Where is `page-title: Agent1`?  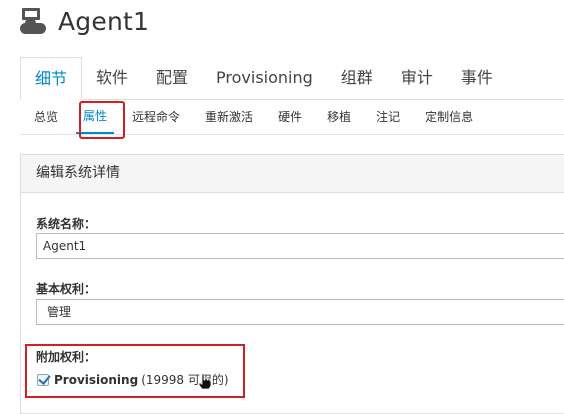 page-title: Agent1 is located at coordinates (104, 21).